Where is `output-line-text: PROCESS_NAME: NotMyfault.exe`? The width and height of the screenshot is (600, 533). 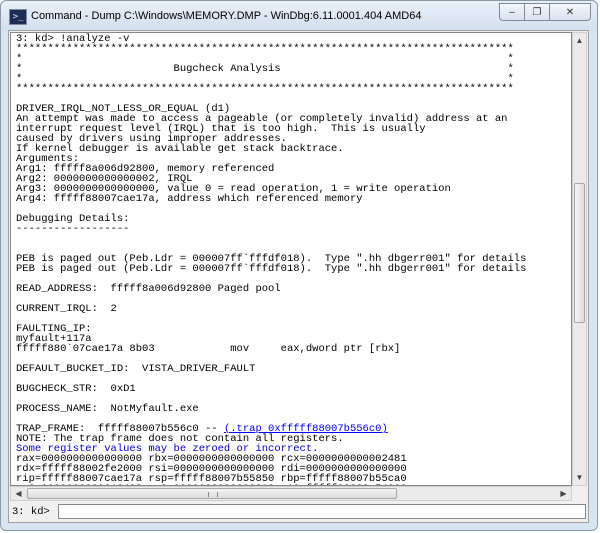 output-line-text: PROCESS_NAME: NotMyfault.exe is located at coordinates (107, 409).